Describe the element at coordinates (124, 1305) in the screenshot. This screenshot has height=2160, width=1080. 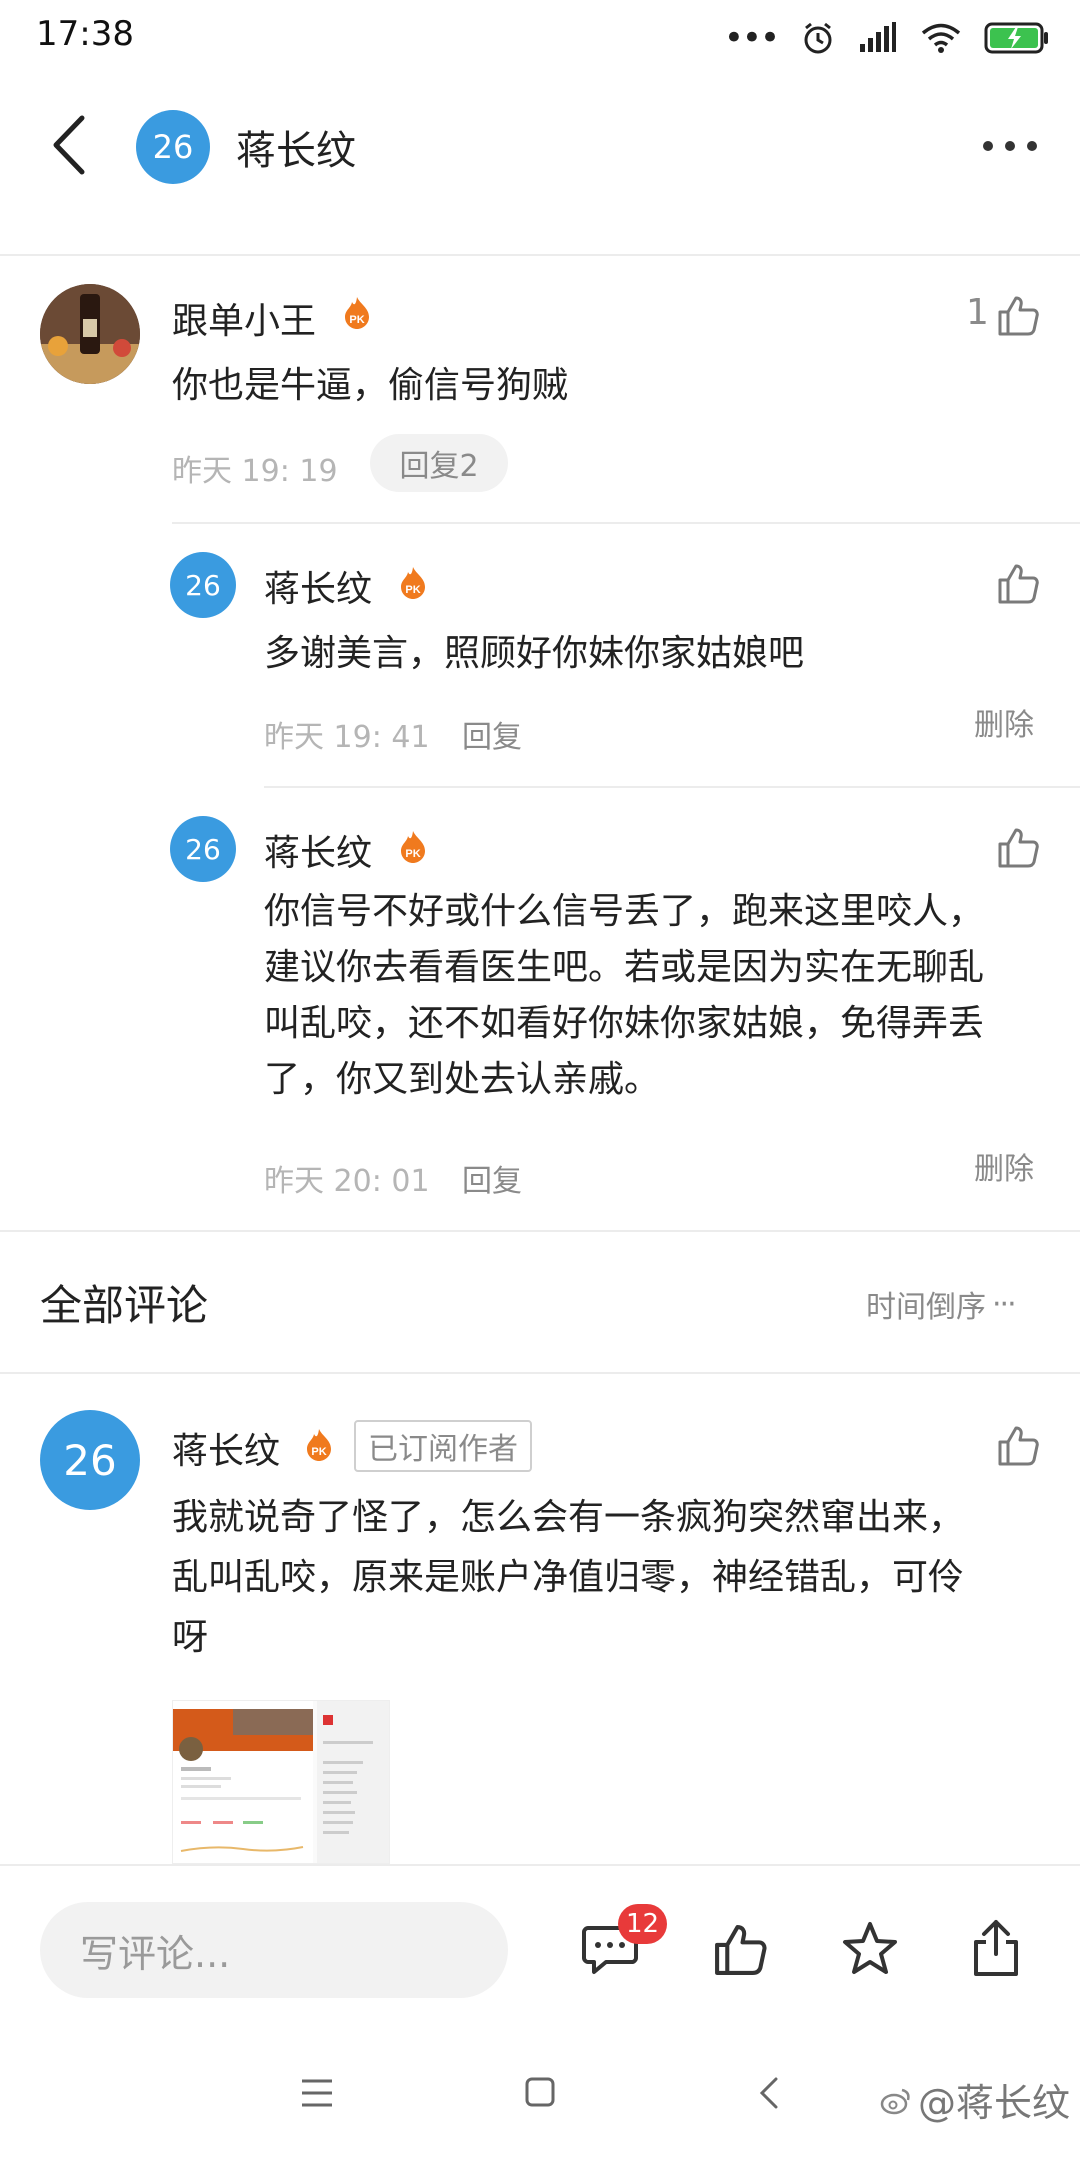
I see `all-comments-title: 全部评论` at that location.